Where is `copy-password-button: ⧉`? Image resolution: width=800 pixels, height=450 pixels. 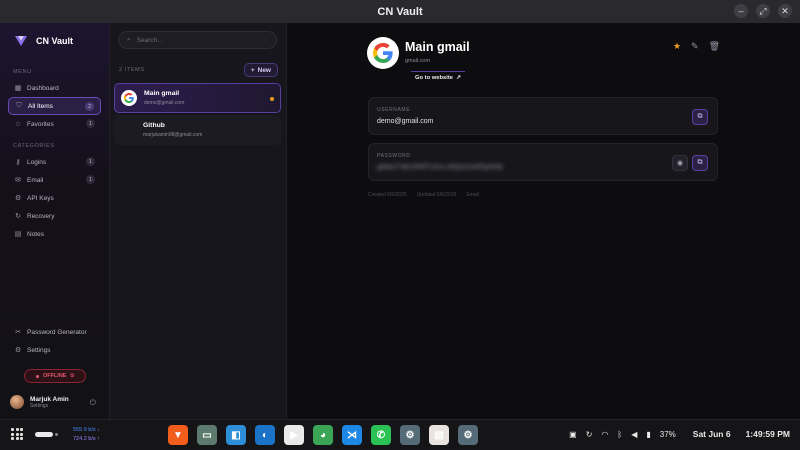 copy-password-button: ⧉ is located at coordinates (700, 163).